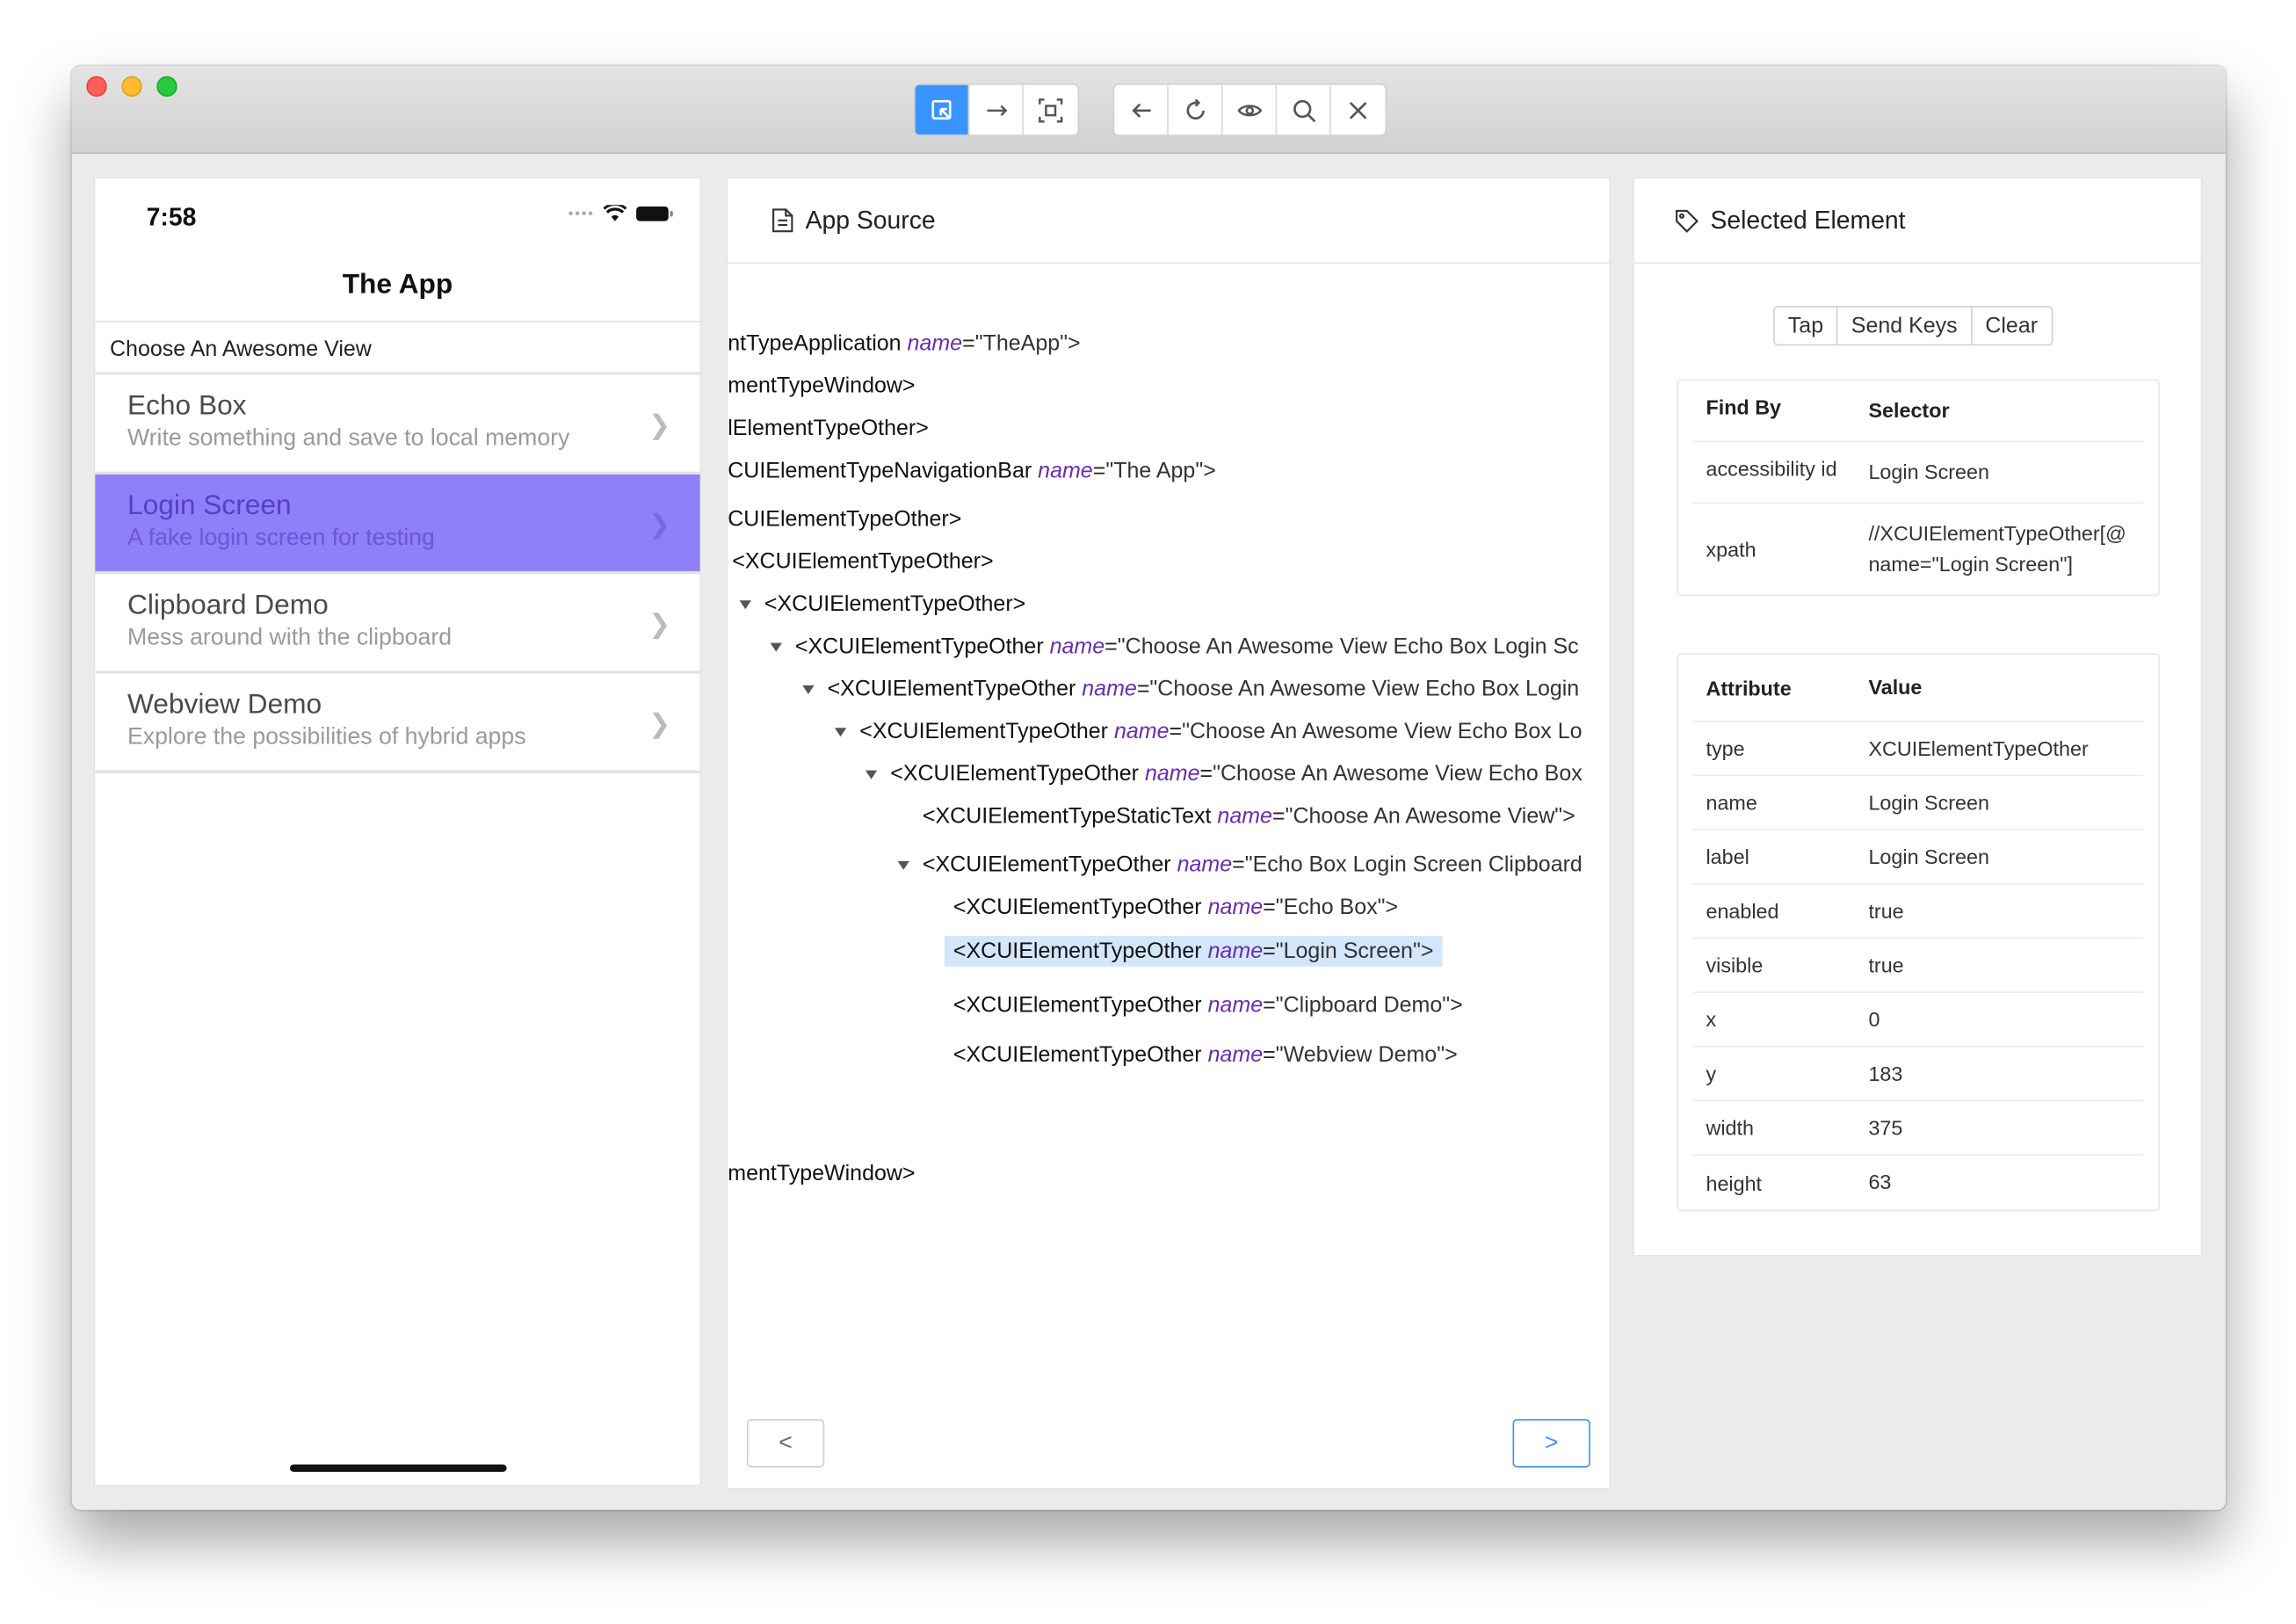 The width and height of the screenshot is (2296, 1624). Describe the element at coordinates (166, 86) in the screenshot. I see `zoom-window-button` at that location.